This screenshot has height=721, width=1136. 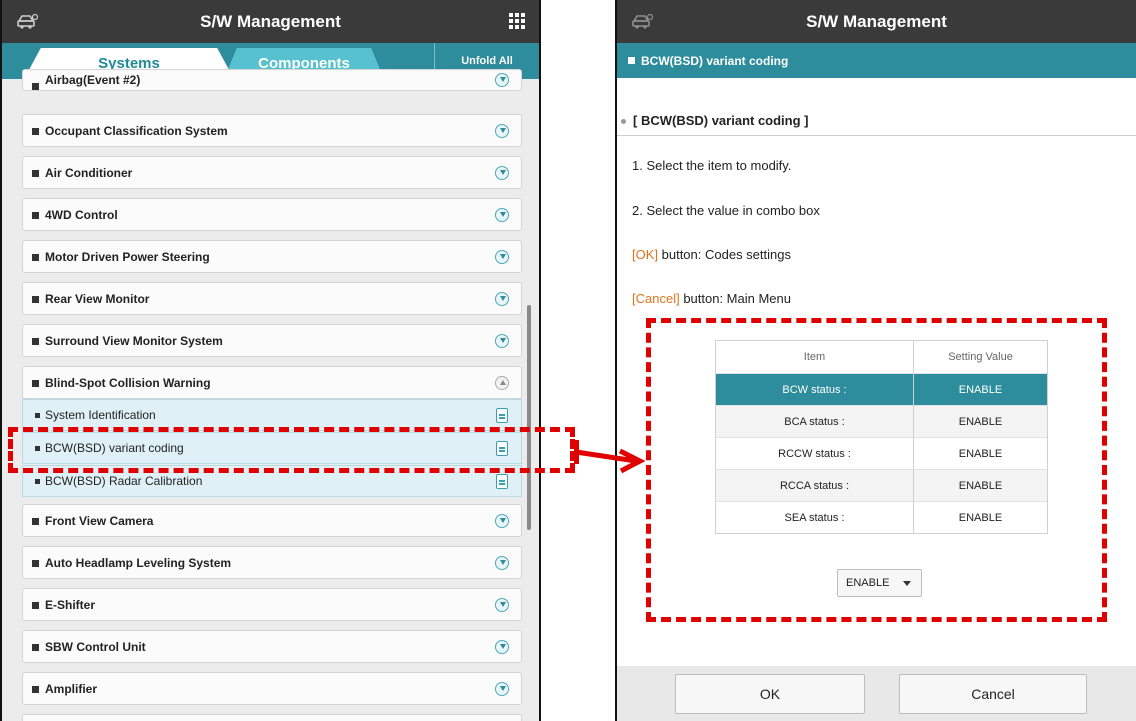 What do you see at coordinates (993, 694) in the screenshot?
I see `cancel-button: Cancel` at bounding box center [993, 694].